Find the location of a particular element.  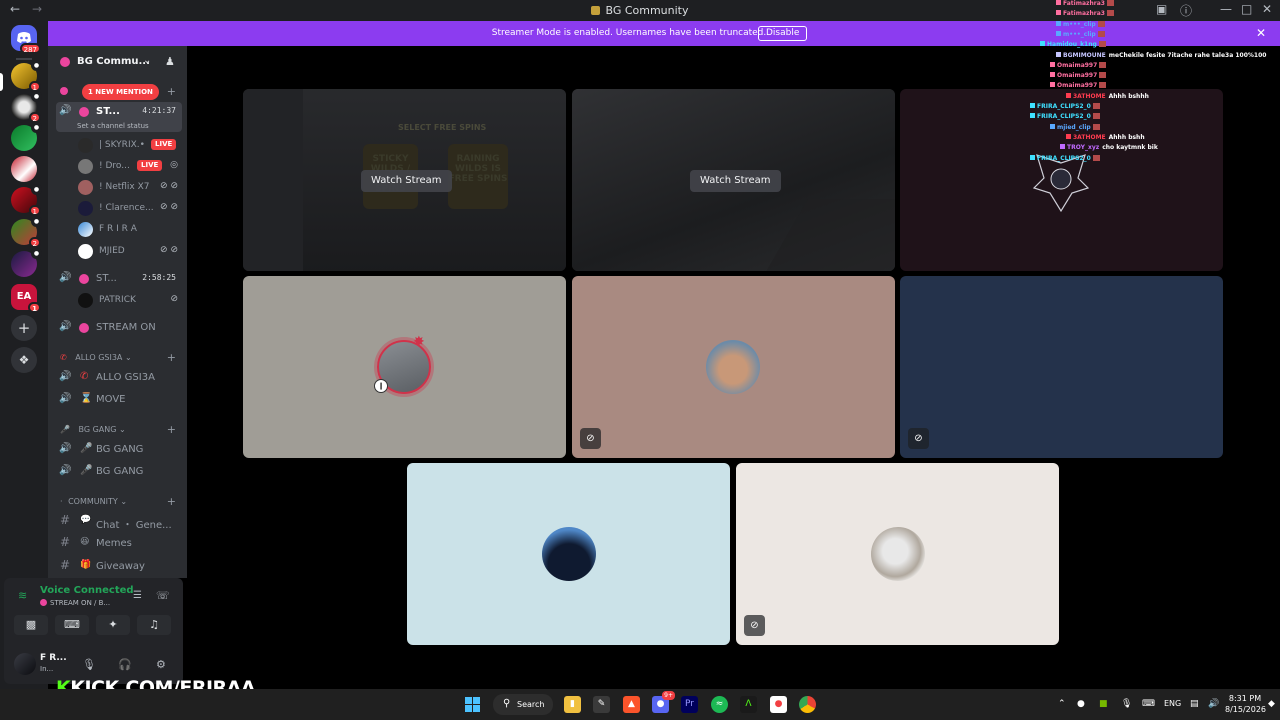

channel-memes: # 😆 Memes is located at coordinates (119, 544).